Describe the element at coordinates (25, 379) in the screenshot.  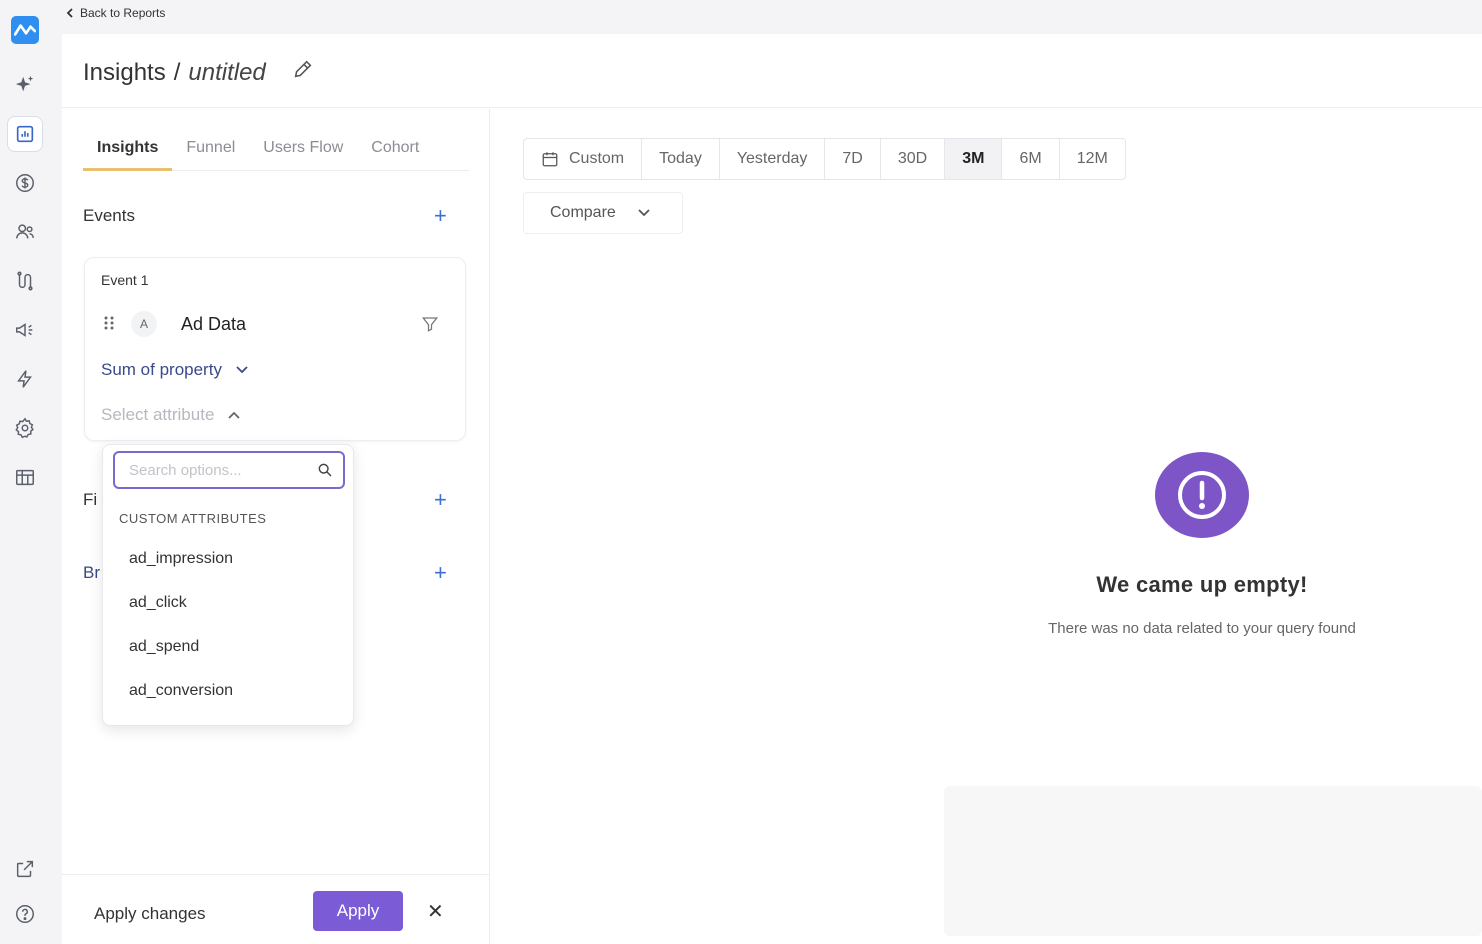
I see `bolt-icon` at that location.